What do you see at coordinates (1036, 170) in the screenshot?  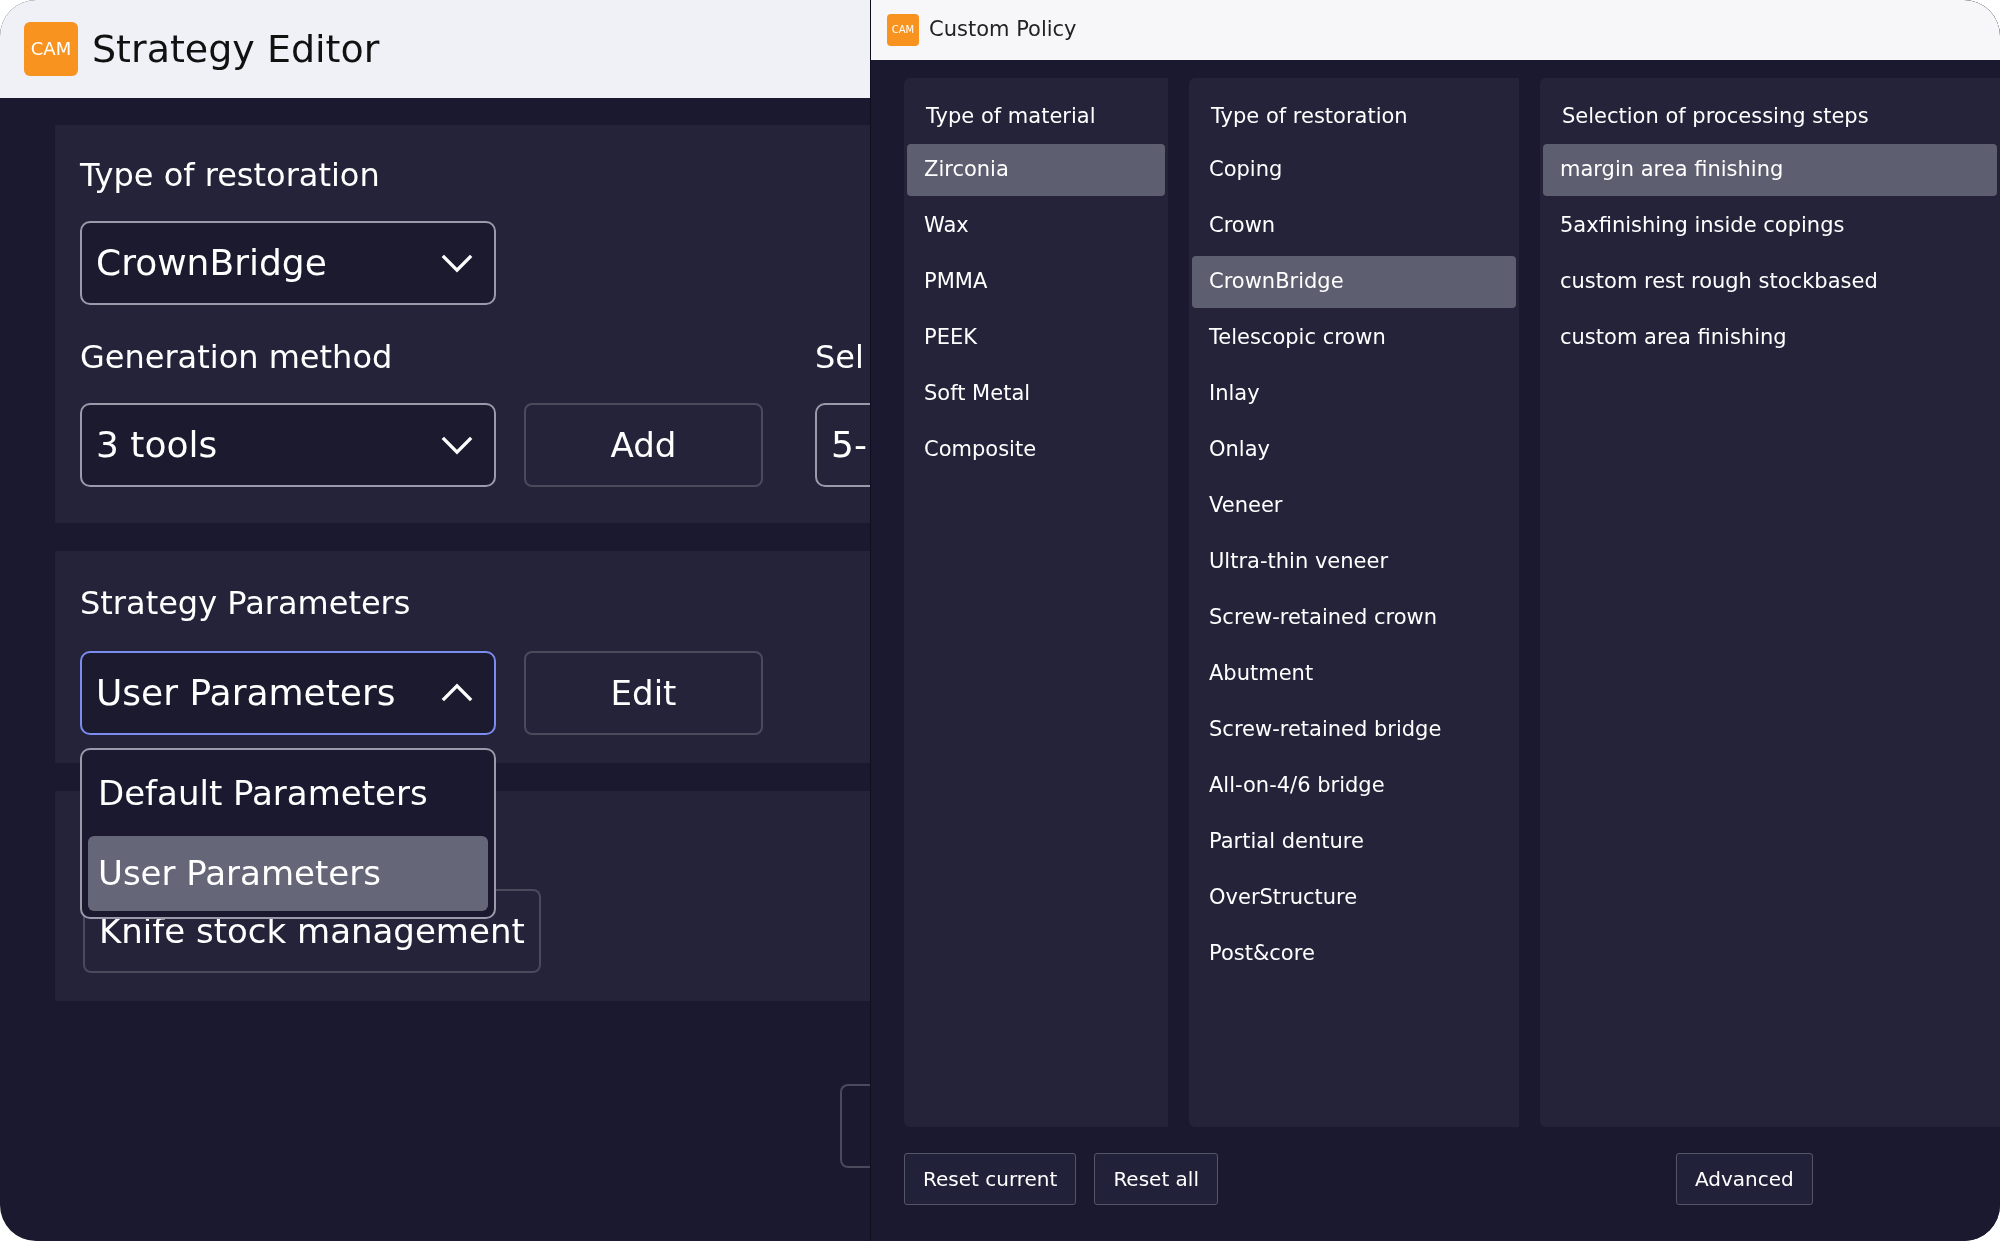 I see `list-item: Zirconia` at bounding box center [1036, 170].